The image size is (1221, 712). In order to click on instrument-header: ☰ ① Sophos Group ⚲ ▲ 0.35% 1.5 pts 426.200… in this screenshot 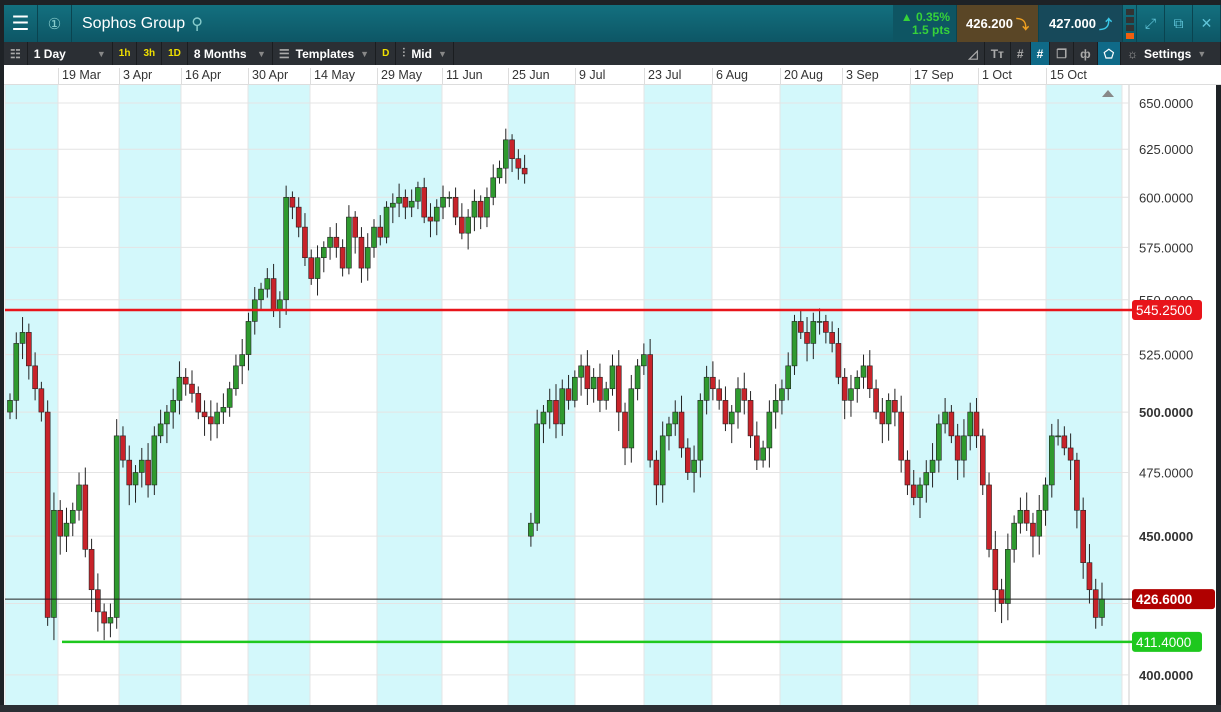, I will do `click(612, 23)`.